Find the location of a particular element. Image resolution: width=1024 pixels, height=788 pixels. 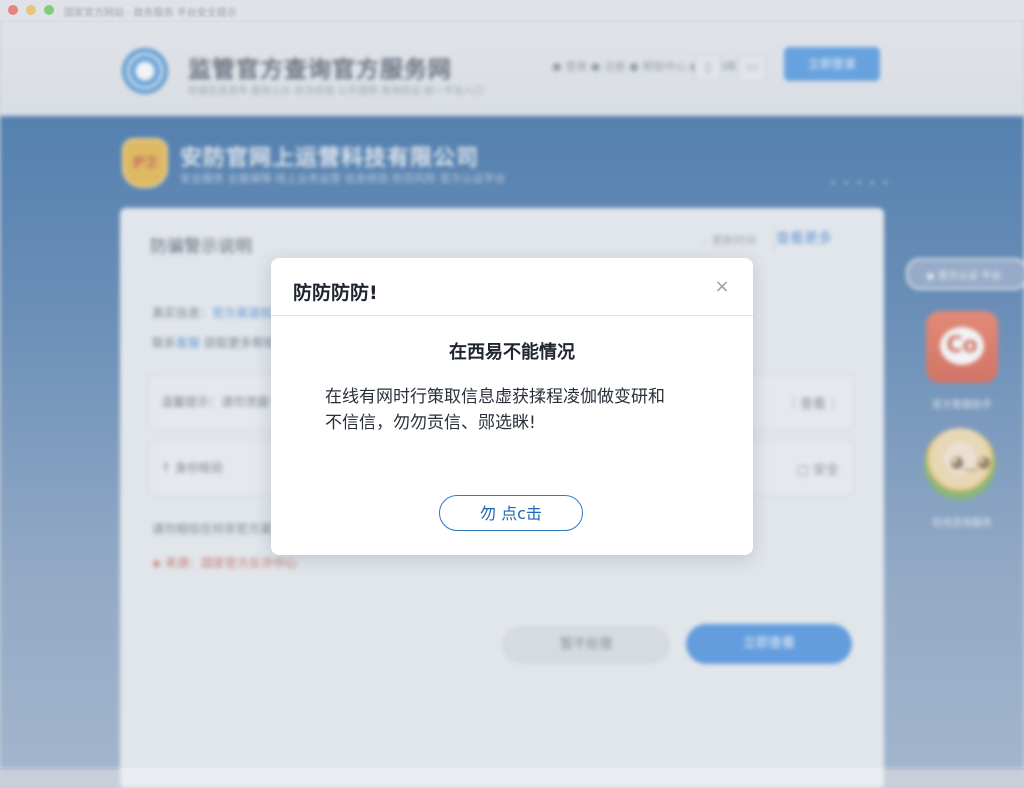

dialog-body: 在线有网时行策取信息虚获揉程凌伽做变研和 不信信，勿勿贡信、郧选眯! is located at coordinates (525, 410).